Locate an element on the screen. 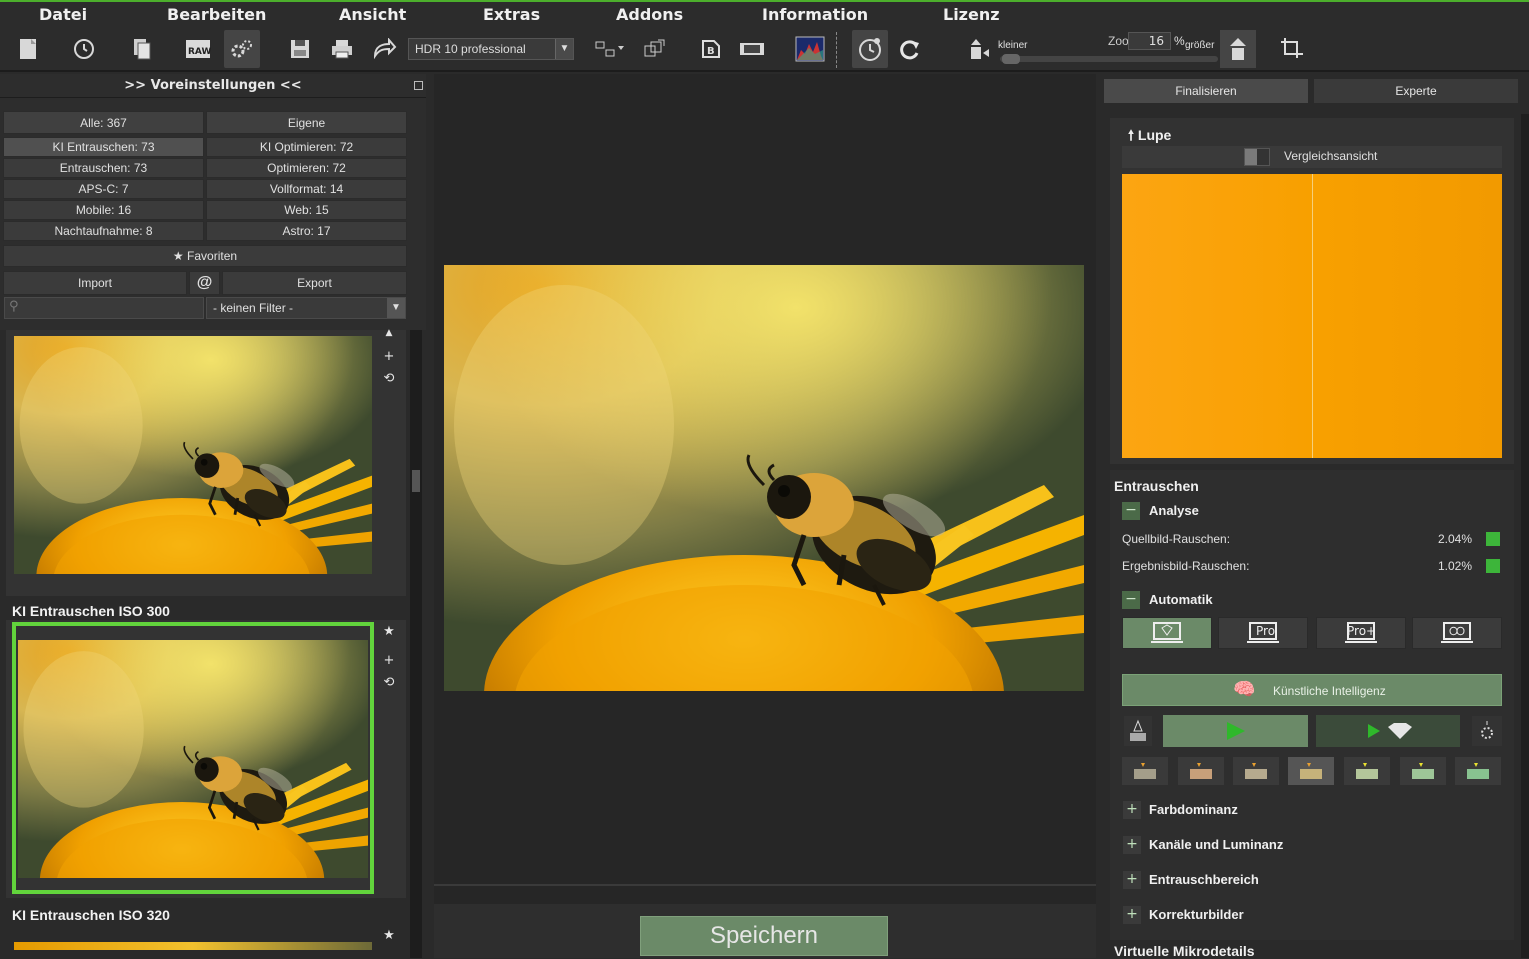 This screenshot has width=1529, height=959. category-aps-c: APS-C: 7 is located at coordinates (103, 189).